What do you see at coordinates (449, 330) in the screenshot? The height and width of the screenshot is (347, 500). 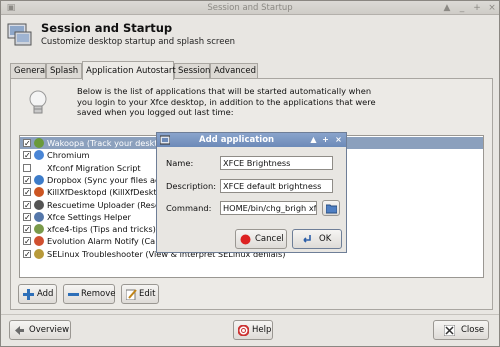 I see `close-icon` at bounding box center [449, 330].